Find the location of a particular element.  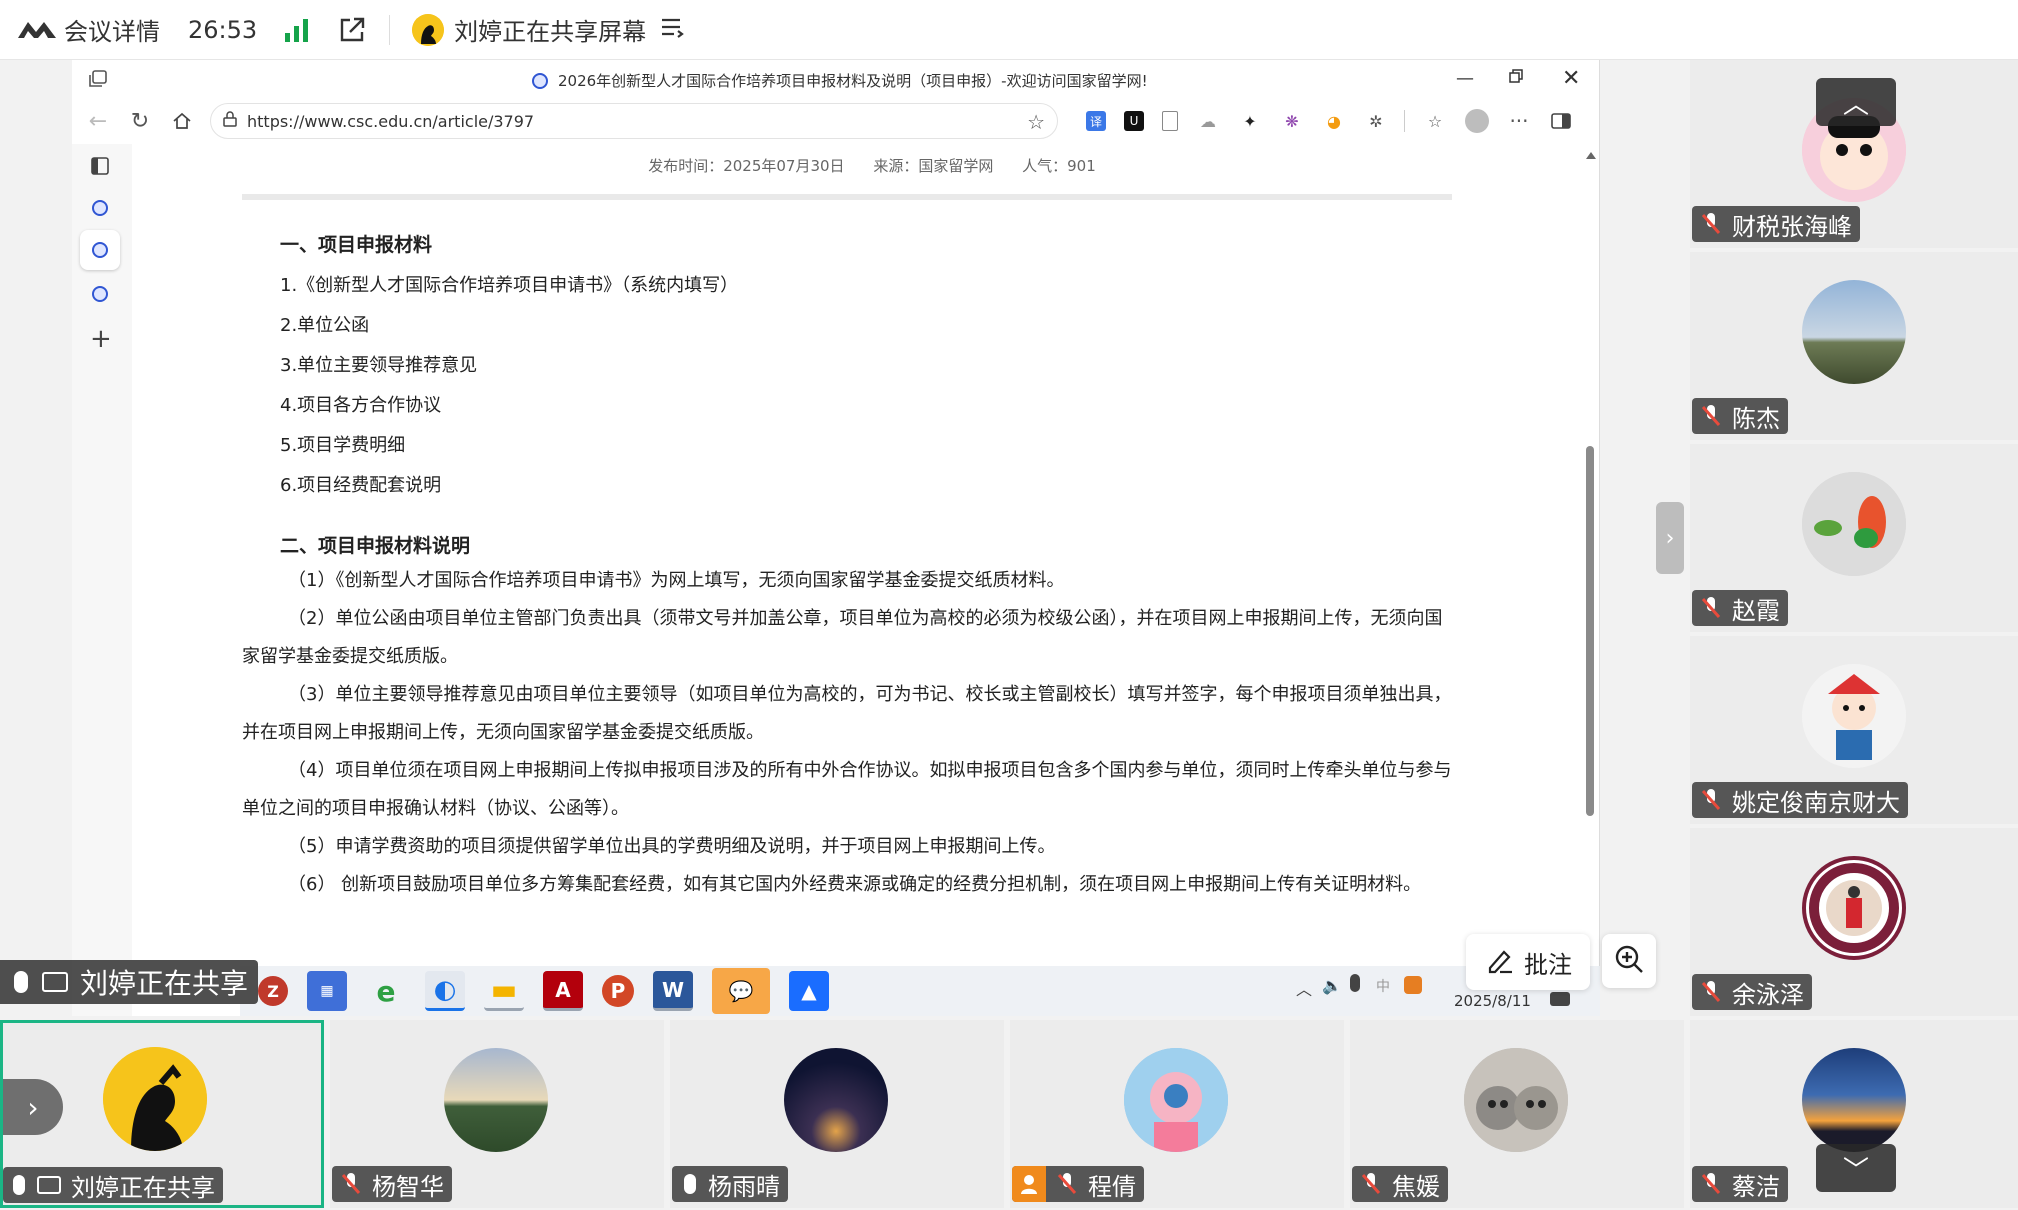

participant-nametag: 姚定俊南京财大 is located at coordinates (1800, 800).